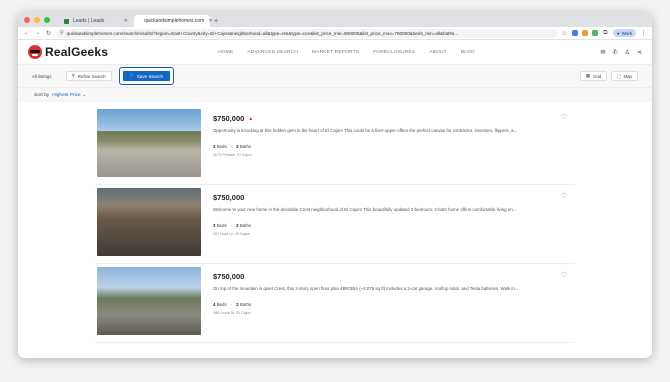 This screenshot has height=382, width=670. Describe the element at coordinates (564, 33) in the screenshot. I see `bookmark-star-icon: ☆` at that location.